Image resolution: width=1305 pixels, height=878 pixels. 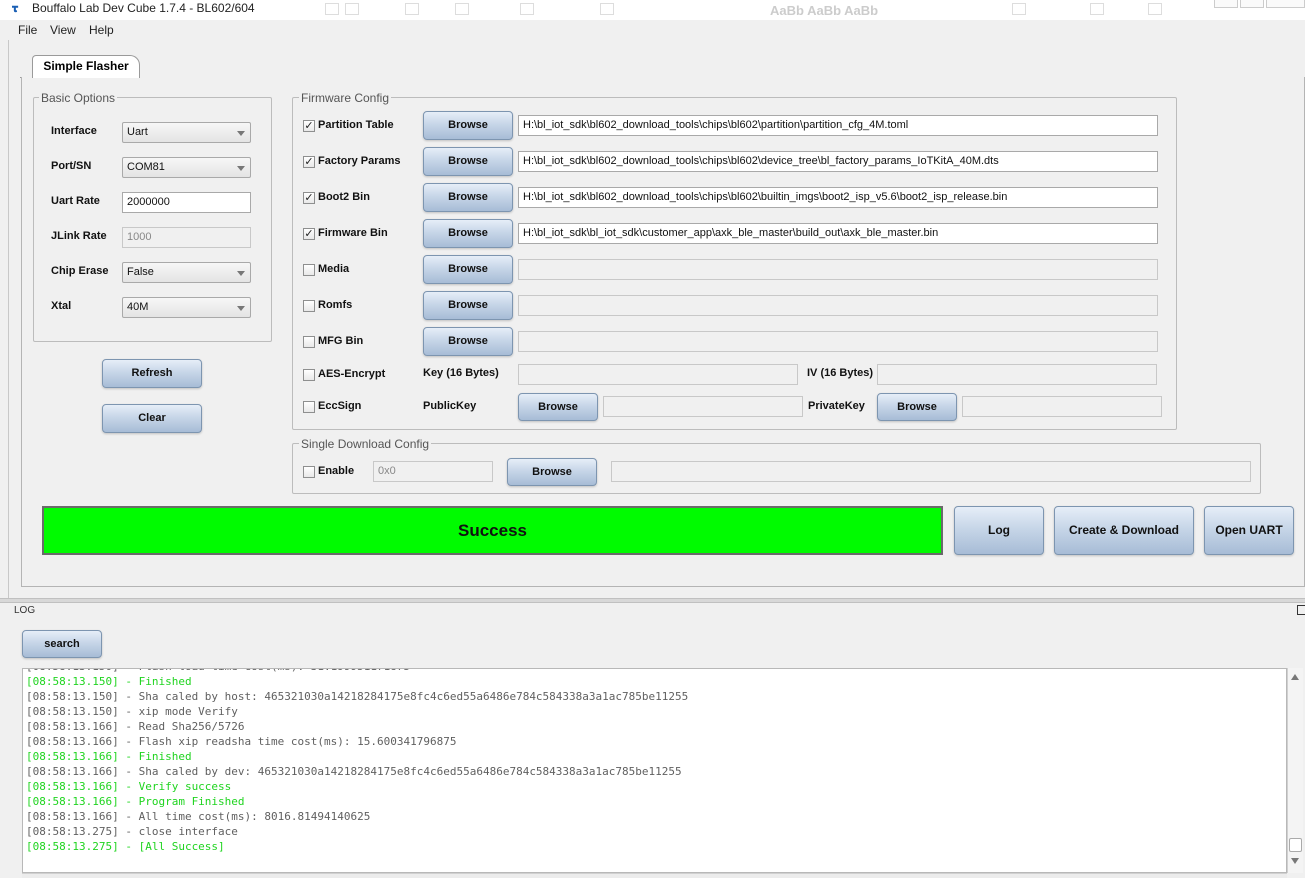 I want to click on log-panel-title: LOG, so click(x=25, y=610).